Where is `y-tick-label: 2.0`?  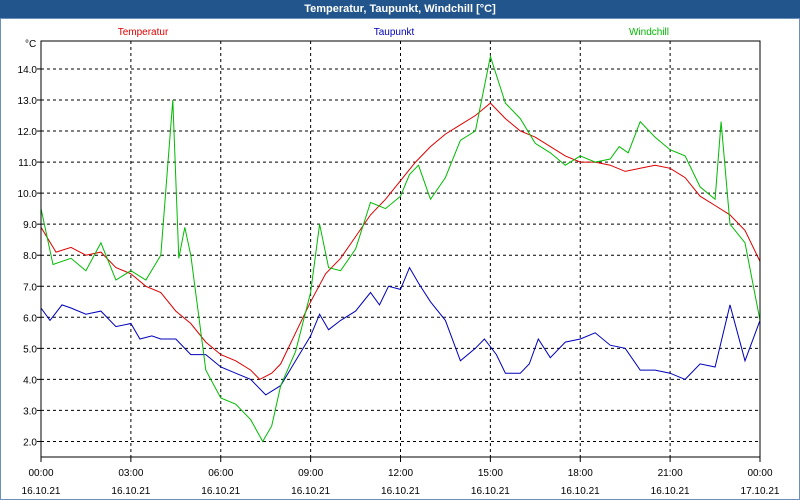
y-tick-label: 2.0 is located at coordinates (30, 442).